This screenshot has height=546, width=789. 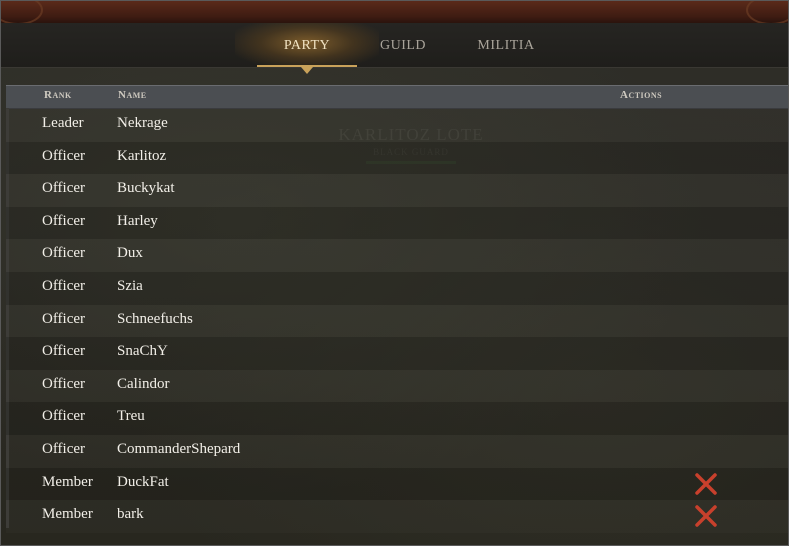 I want to click on member-name: Nekrage, so click(x=142, y=123).